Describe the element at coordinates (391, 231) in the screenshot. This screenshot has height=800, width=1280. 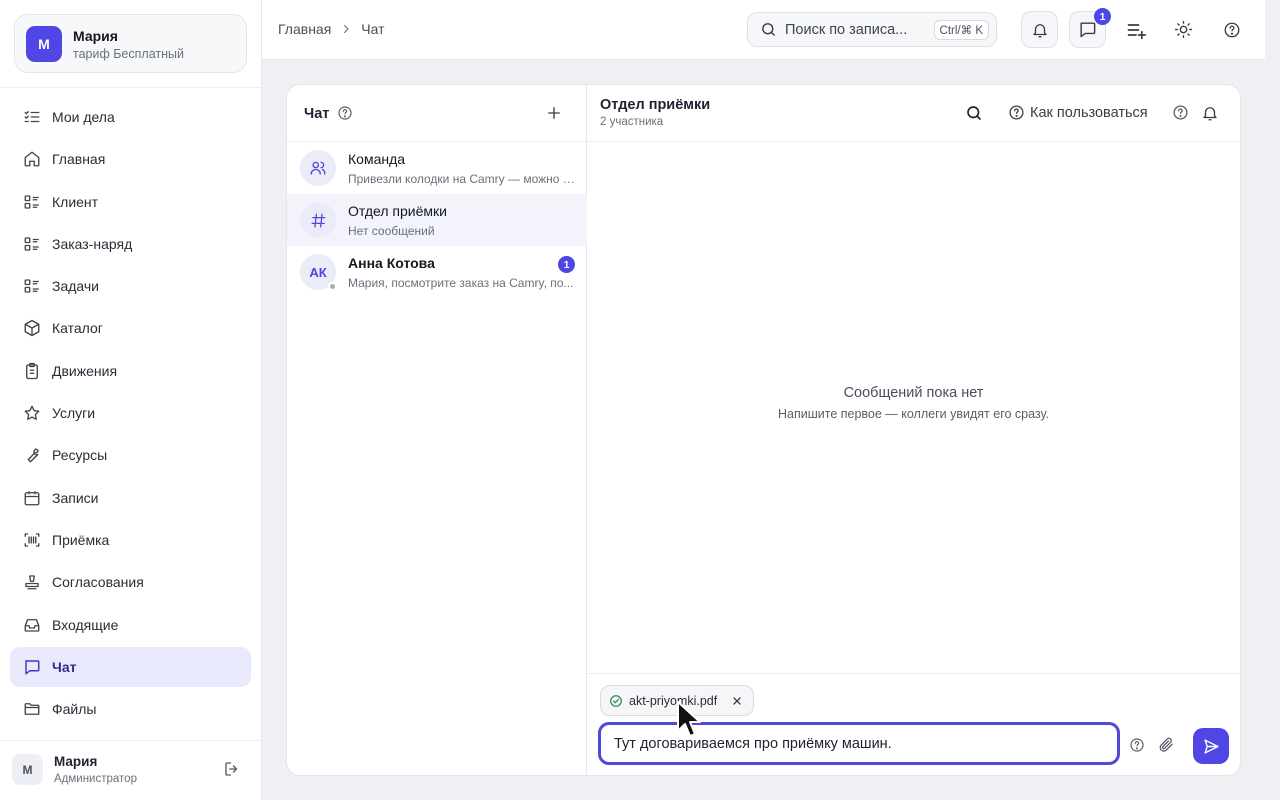
I see `conversation-preview: Нет сообщений` at that location.